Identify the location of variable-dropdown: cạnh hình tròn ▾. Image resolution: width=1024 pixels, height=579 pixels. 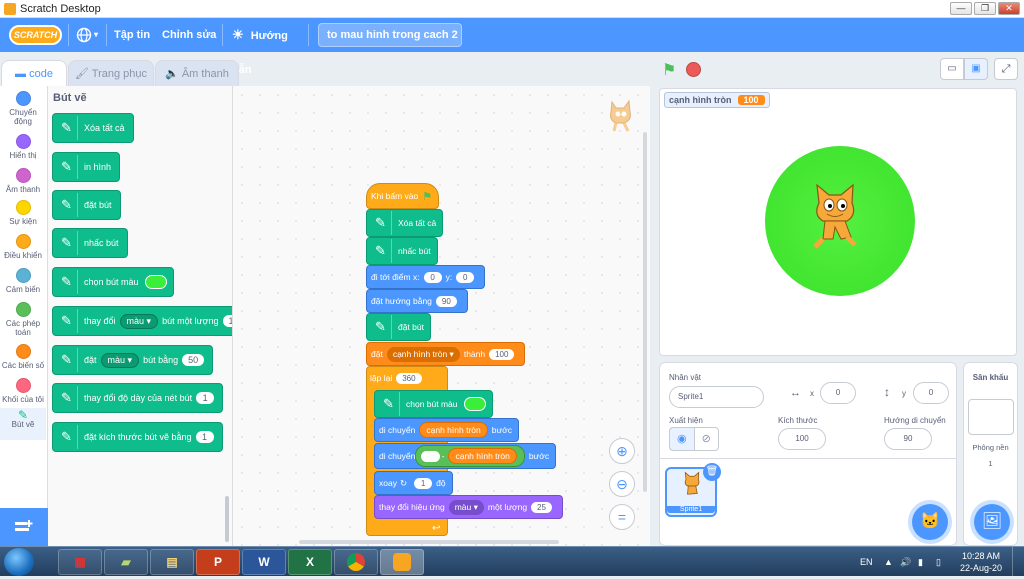
(423, 354).